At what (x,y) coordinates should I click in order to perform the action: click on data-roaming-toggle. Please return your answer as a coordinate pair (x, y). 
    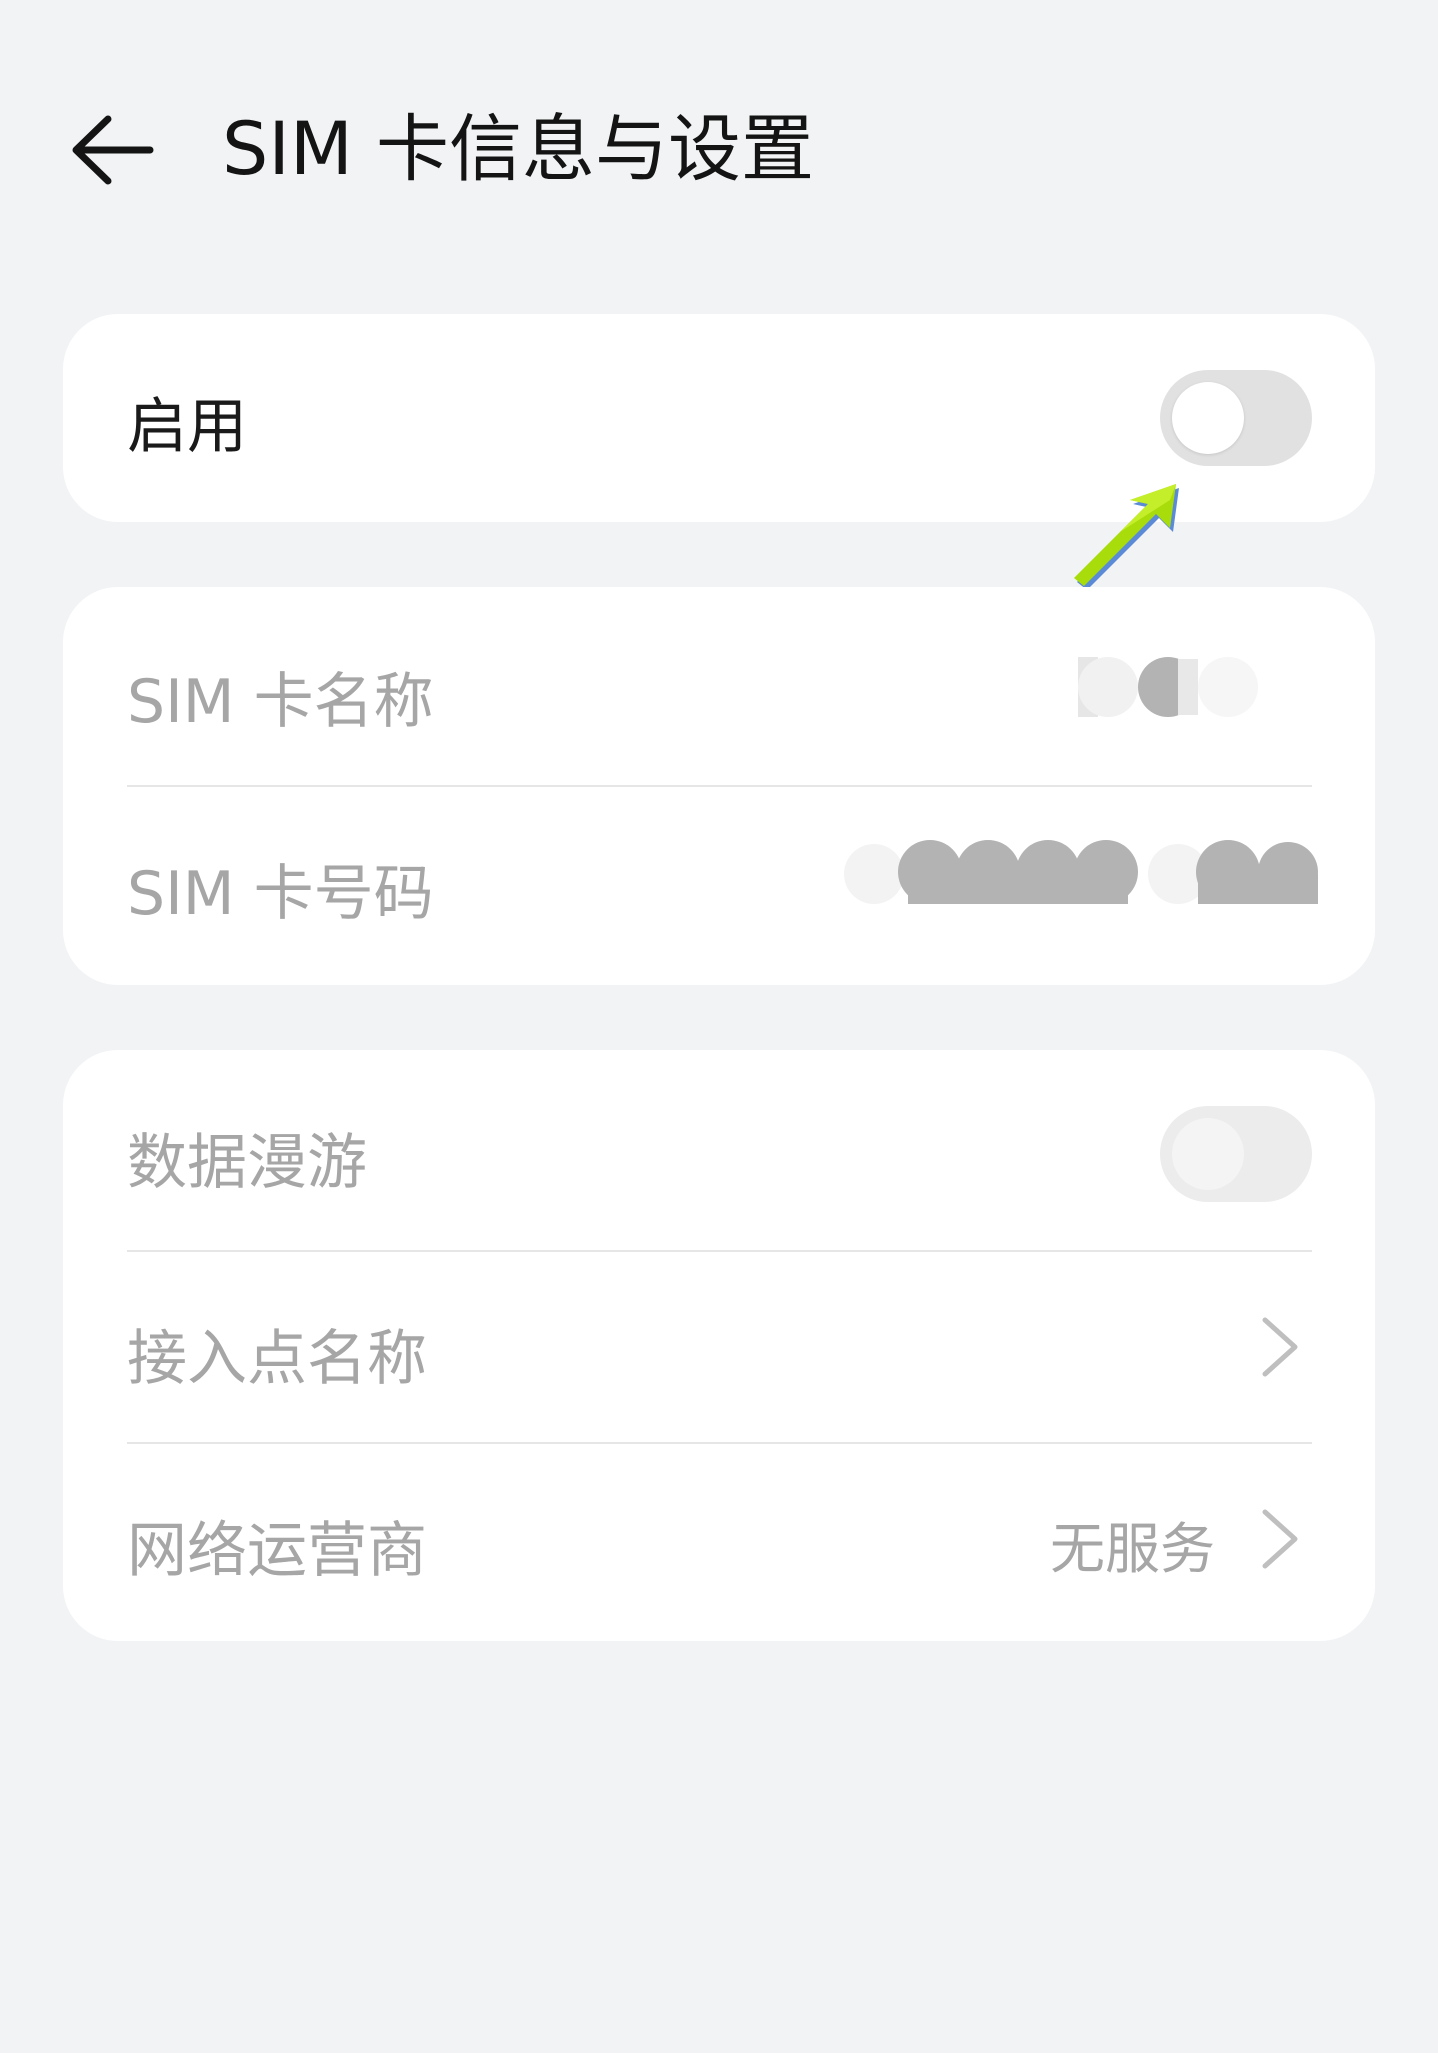
    Looking at the image, I should click on (1236, 1154).